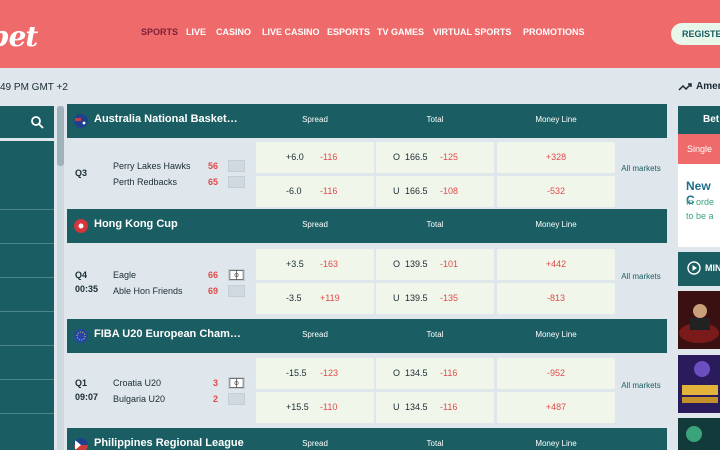 The width and height of the screenshot is (720, 450). I want to click on nav-esports: ESPORTS, so click(348, 32).